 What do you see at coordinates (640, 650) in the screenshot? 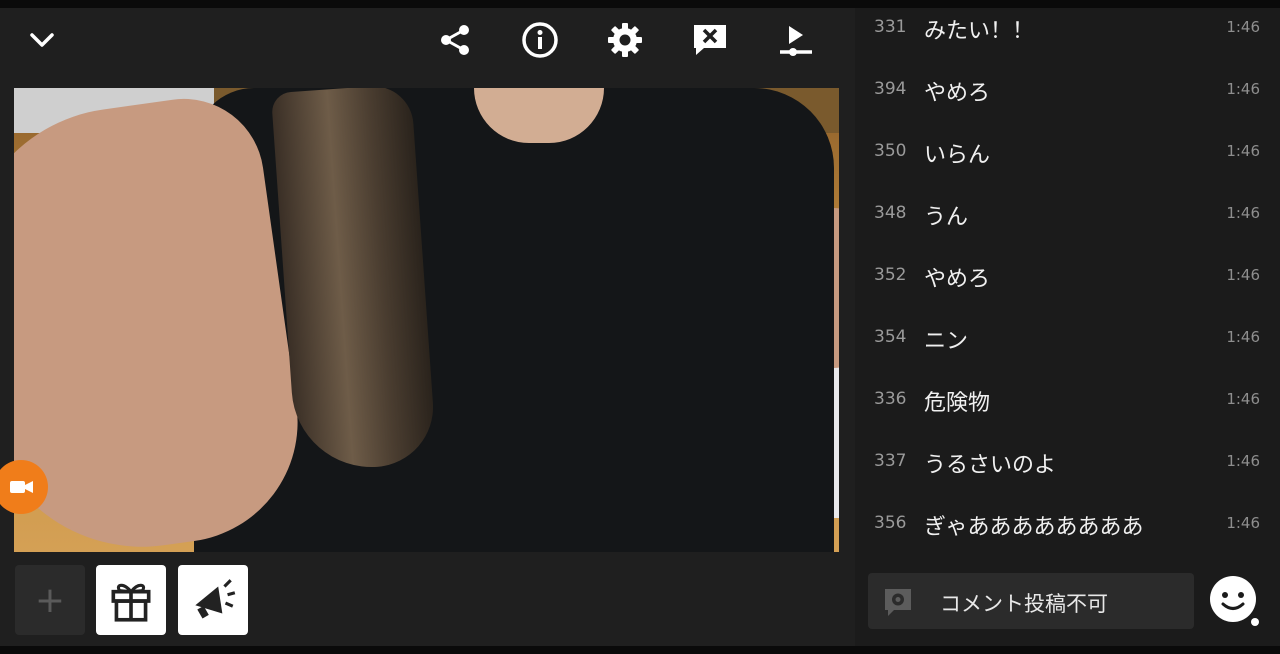
I see `bottom-strip` at bounding box center [640, 650].